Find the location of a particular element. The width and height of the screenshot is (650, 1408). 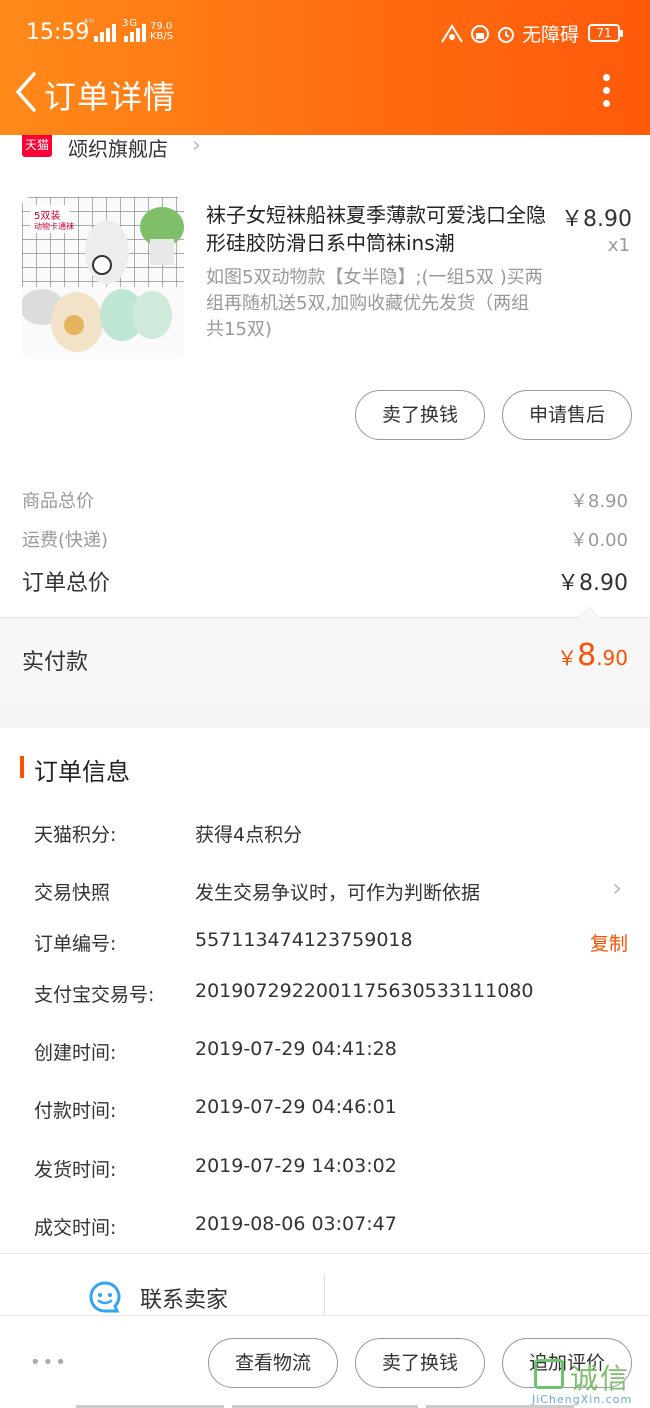

section-accent-bar is located at coordinates (22, 767).